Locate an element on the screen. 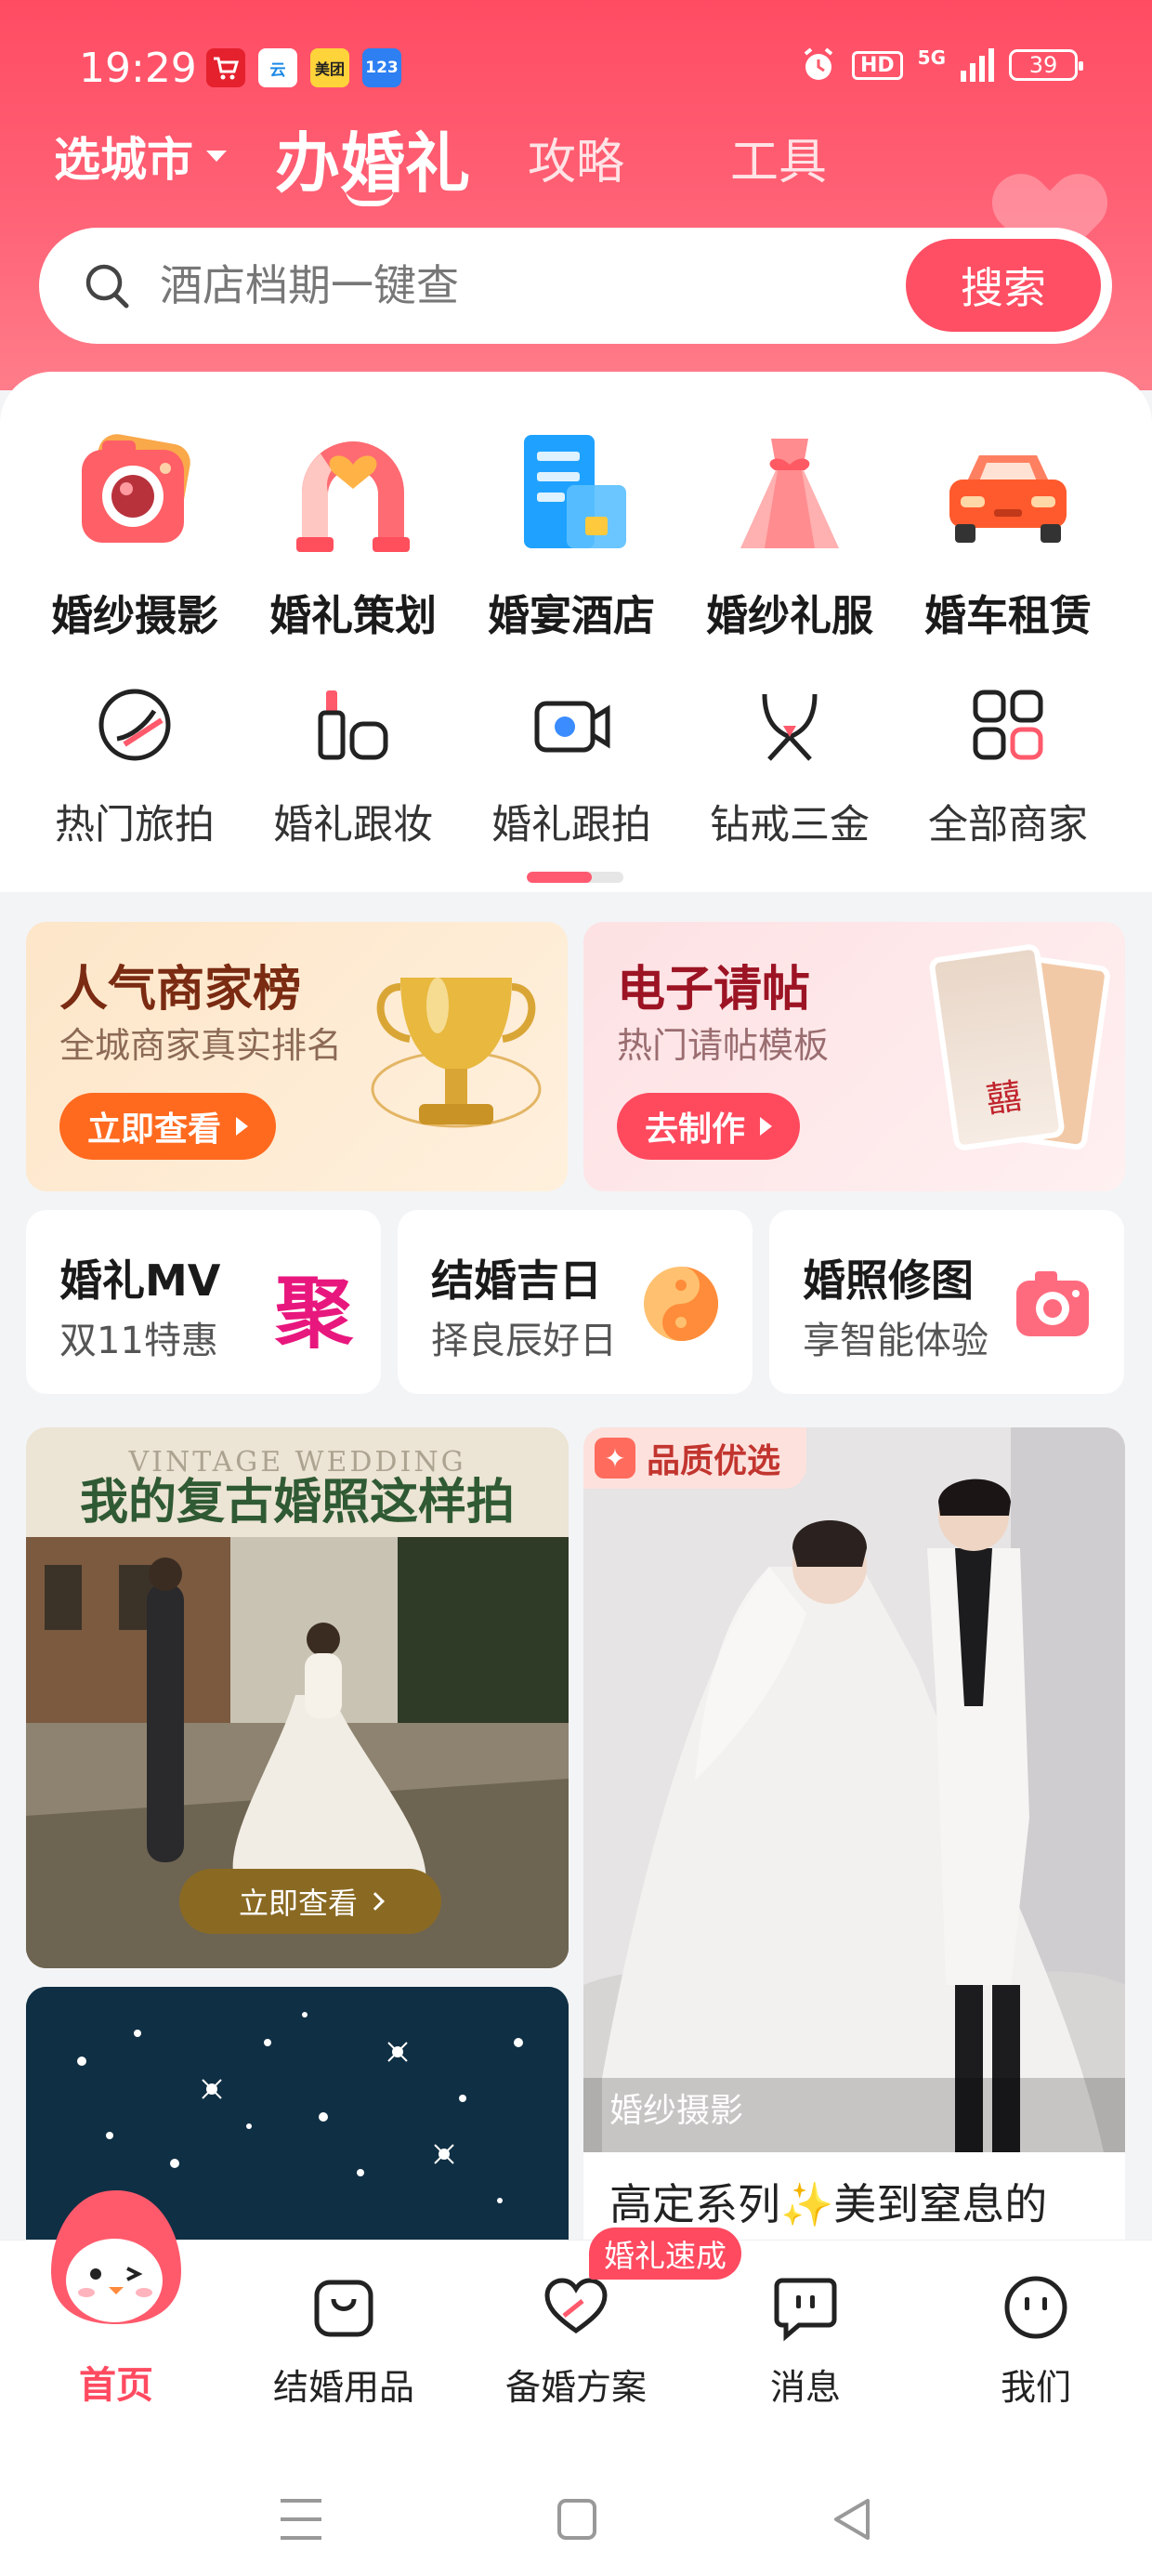 This screenshot has height=2576, width=1152. nav-wedding-goods: 结婚用品 is located at coordinates (344, 2341).